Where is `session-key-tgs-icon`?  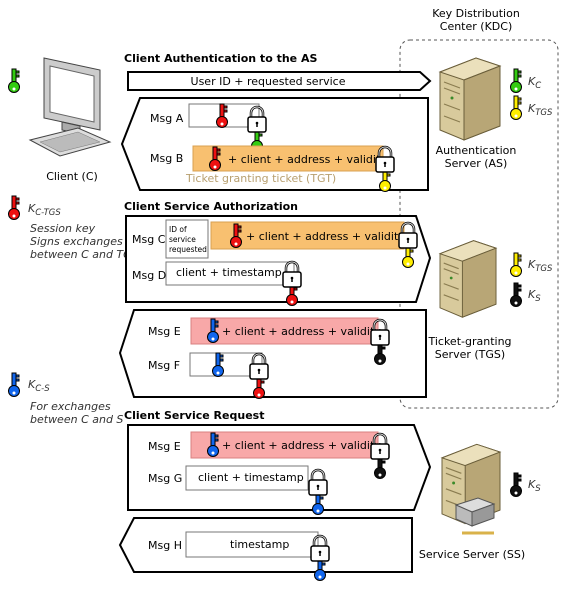 session-key-tgs-icon is located at coordinates (14, 207).